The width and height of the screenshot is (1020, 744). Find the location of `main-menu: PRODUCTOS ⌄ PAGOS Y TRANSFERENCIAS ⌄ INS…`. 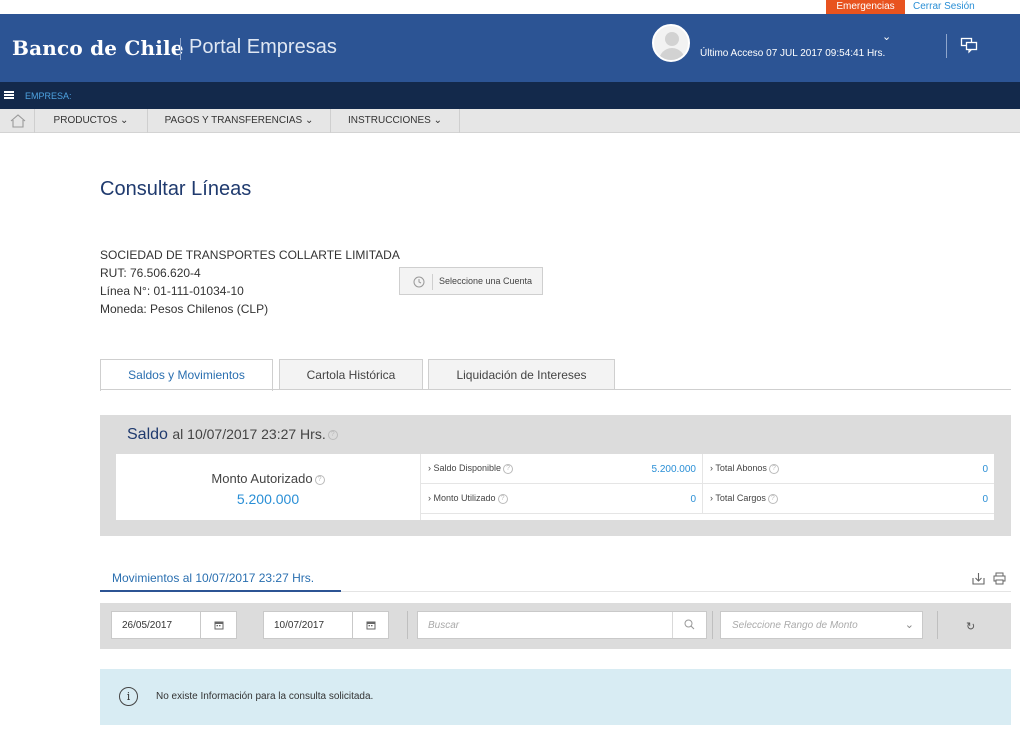

main-menu: PRODUCTOS ⌄ PAGOS Y TRANSFERENCIAS ⌄ INS… is located at coordinates (510, 121).